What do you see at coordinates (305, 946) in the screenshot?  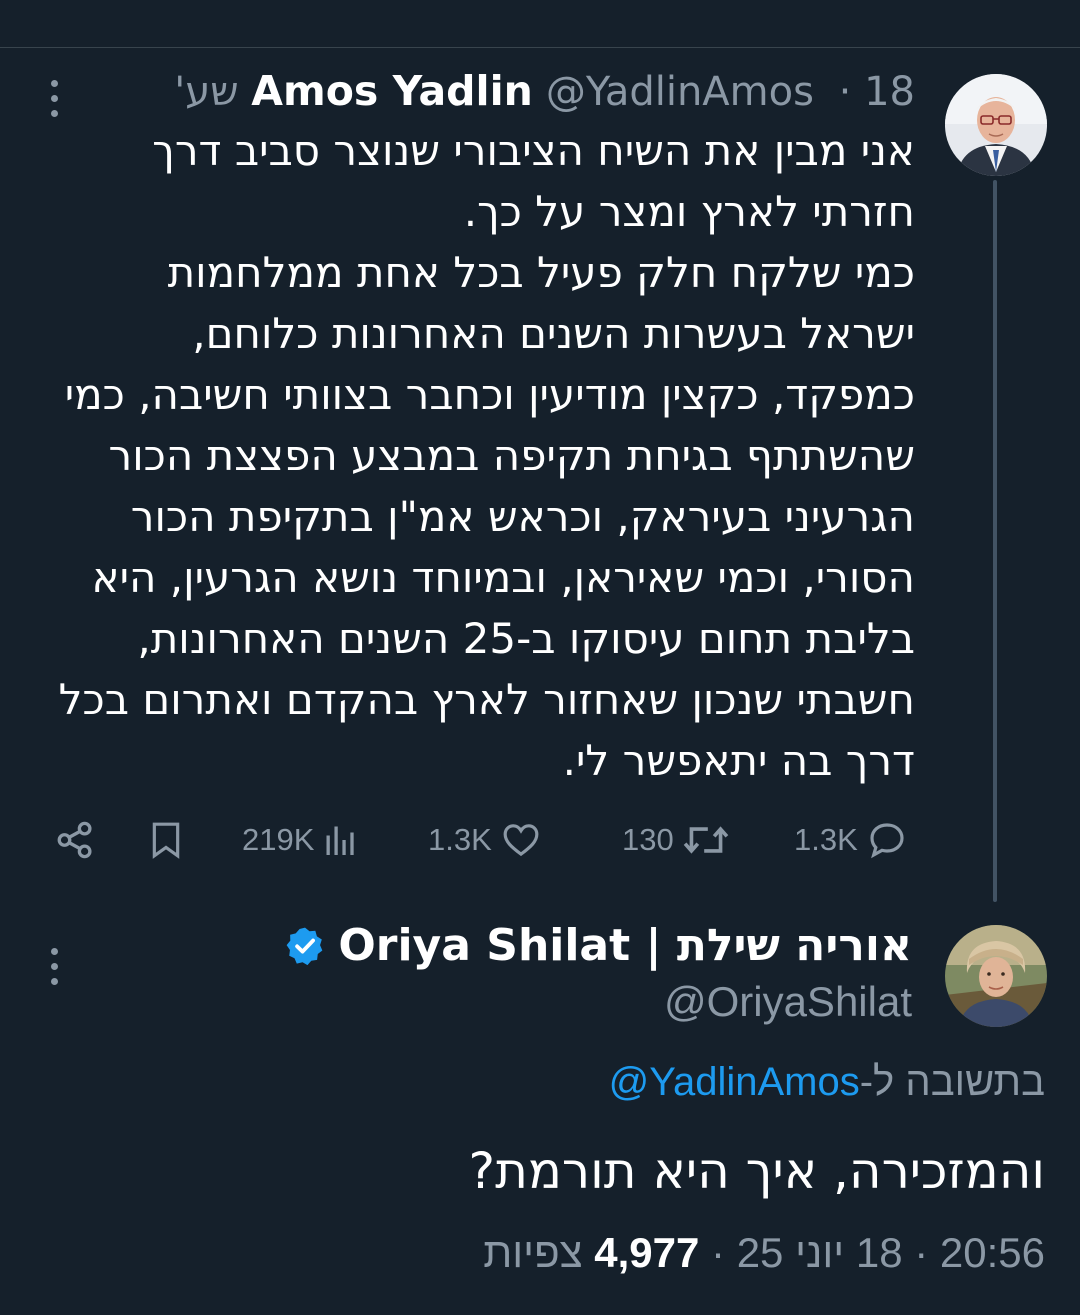 I see `verified-badge-icon` at bounding box center [305, 946].